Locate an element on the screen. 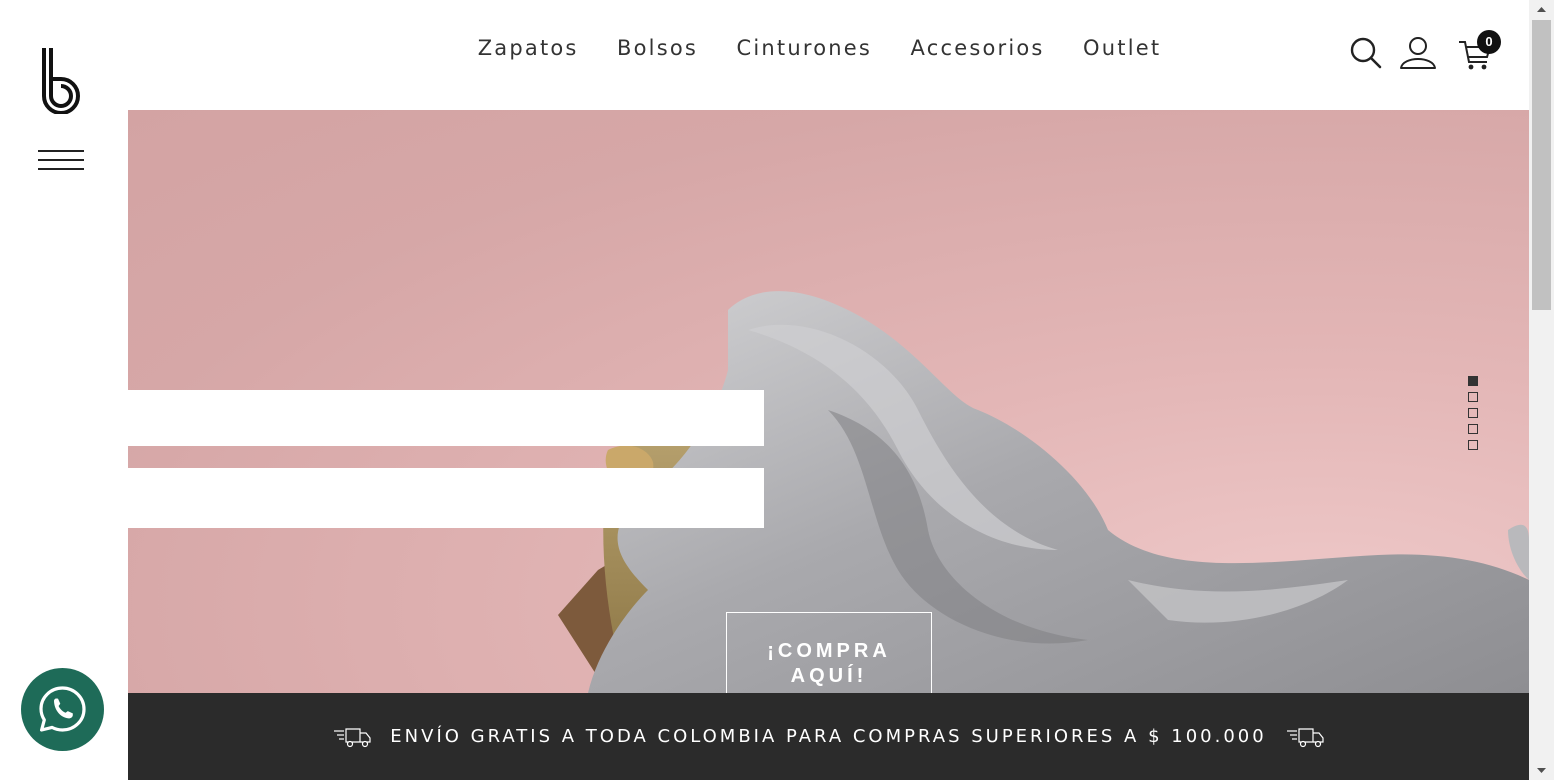  whatsapp-icon is located at coordinates (62, 709).